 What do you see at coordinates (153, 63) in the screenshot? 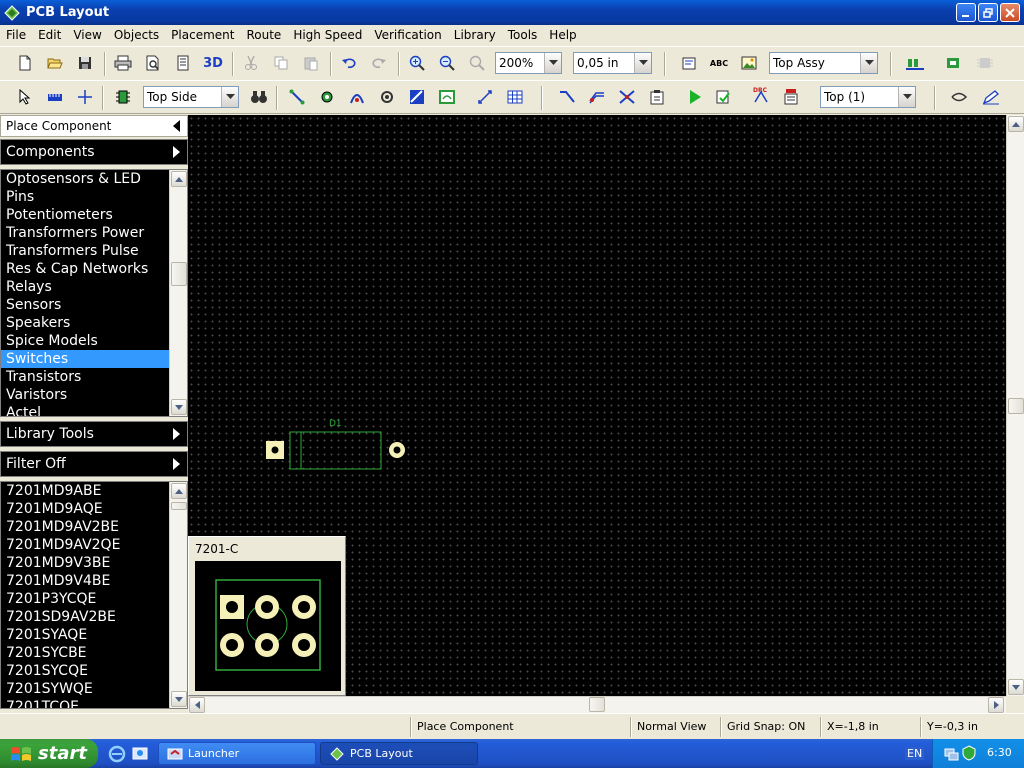
I see `print-preview-button` at bounding box center [153, 63].